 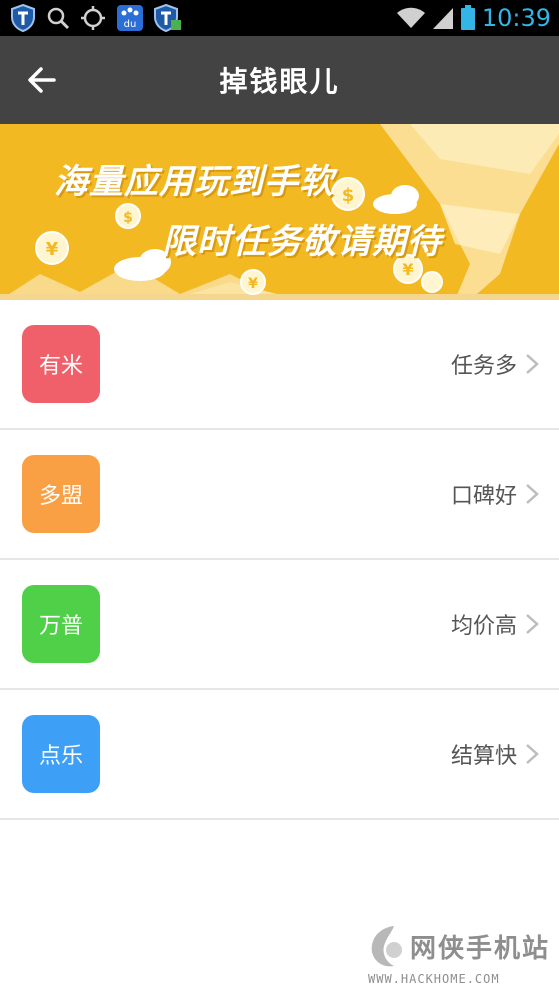 What do you see at coordinates (279, 495) in the screenshot?
I see `list-item-duomeng: 多盟 口碑好` at bounding box center [279, 495].